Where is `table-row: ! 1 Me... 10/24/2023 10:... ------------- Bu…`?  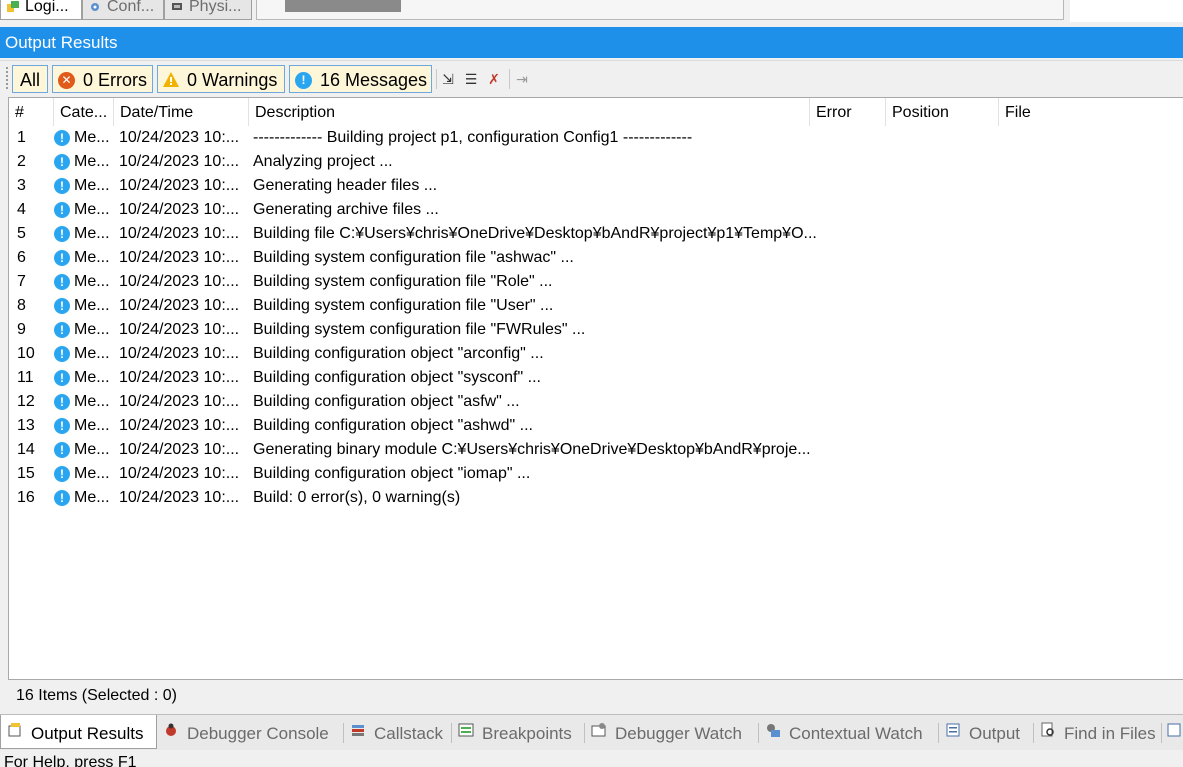
table-row: ! 1 Me... 10/24/2023 10:... ------------- Bu… is located at coordinates (596, 138).